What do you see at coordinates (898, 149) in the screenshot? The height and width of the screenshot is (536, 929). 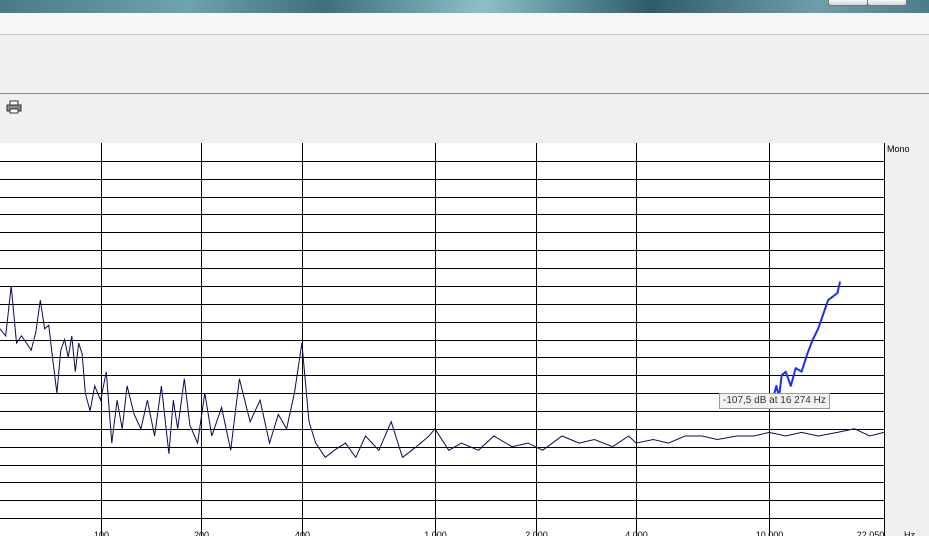 I see `channel-label: Mono` at bounding box center [898, 149].